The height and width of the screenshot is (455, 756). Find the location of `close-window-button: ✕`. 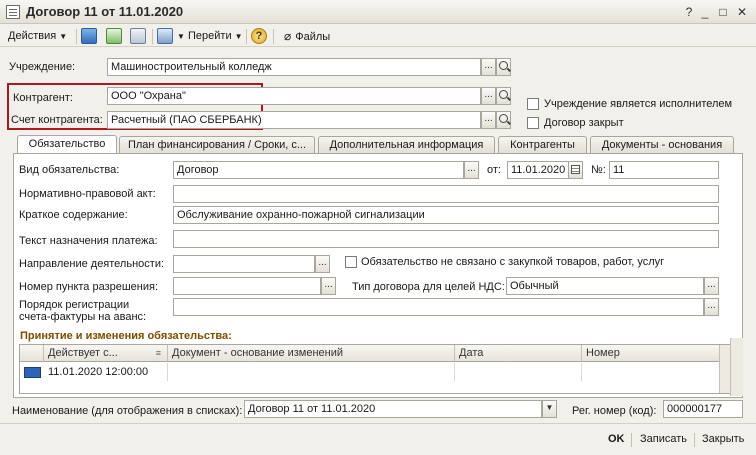

close-window-button: ✕ is located at coordinates (742, 12).